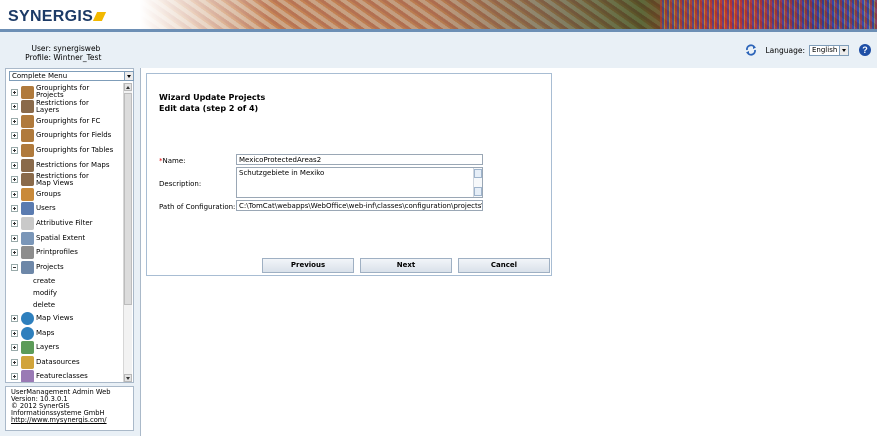  I want to click on featureclass-icon, so click(27, 376).